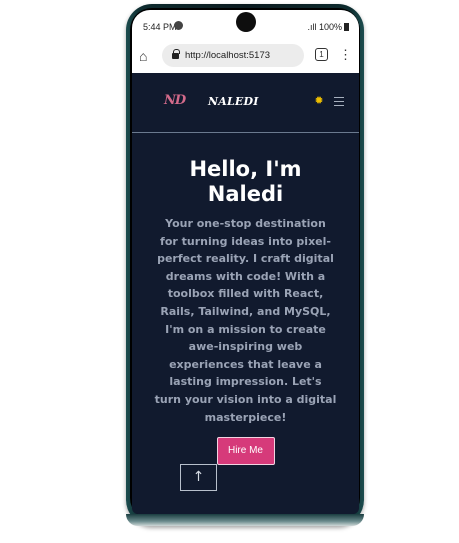 The width and height of the screenshot is (459, 543). Describe the element at coordinates (321, 54) in the screenshot. I see `tab-switcher-button: 1` at that location.